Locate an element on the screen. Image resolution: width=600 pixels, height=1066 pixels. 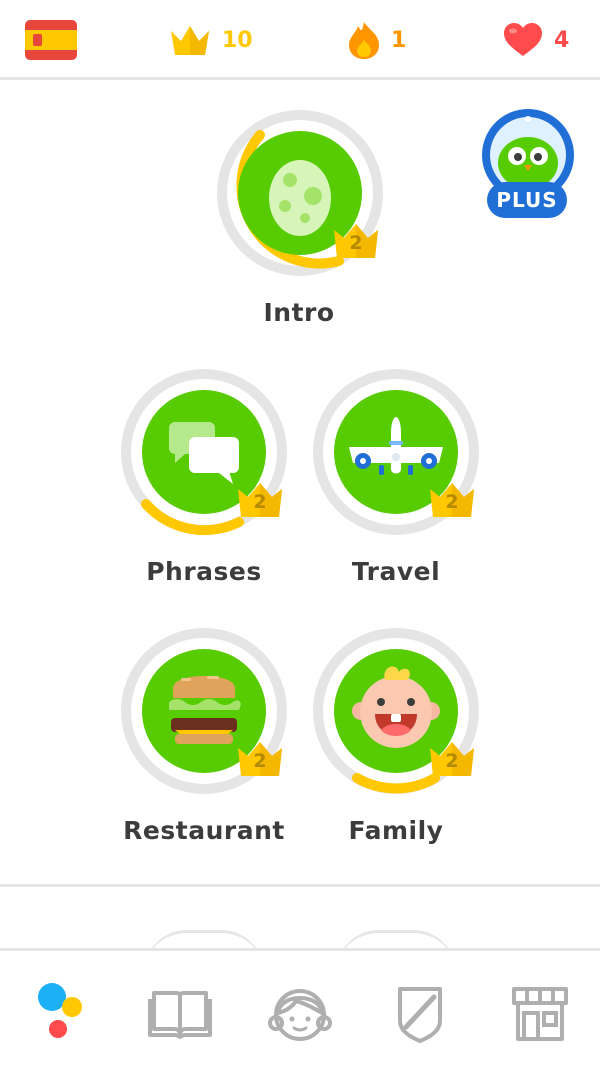
skill-phrases-label: Phrases is located at coordinates (204, 571).